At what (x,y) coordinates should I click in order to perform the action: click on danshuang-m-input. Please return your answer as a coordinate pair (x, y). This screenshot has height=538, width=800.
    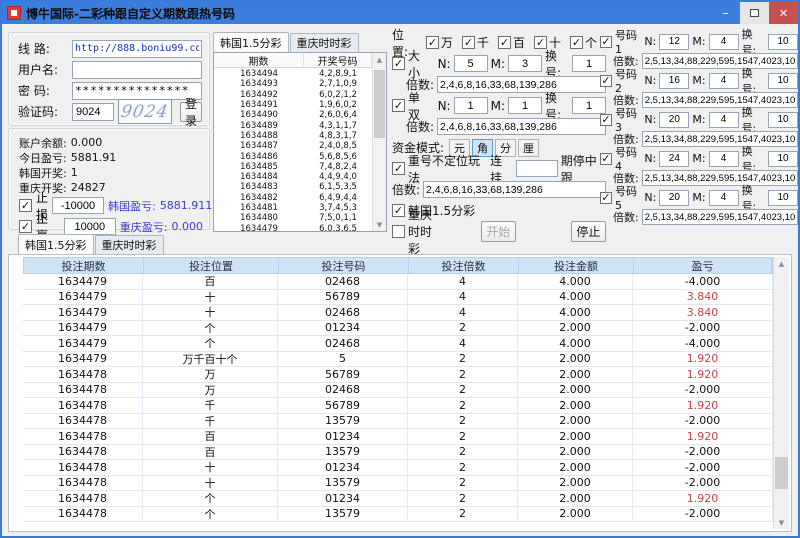
    Looking at the image, I should click on (525, 105).